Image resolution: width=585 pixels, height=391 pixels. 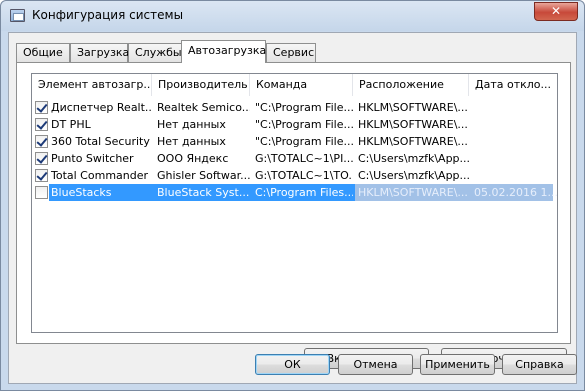 What do you see at coordinates (155, 52) in the screenshot?
I see `tab-services: Службы` at bounding box center [155, 52].